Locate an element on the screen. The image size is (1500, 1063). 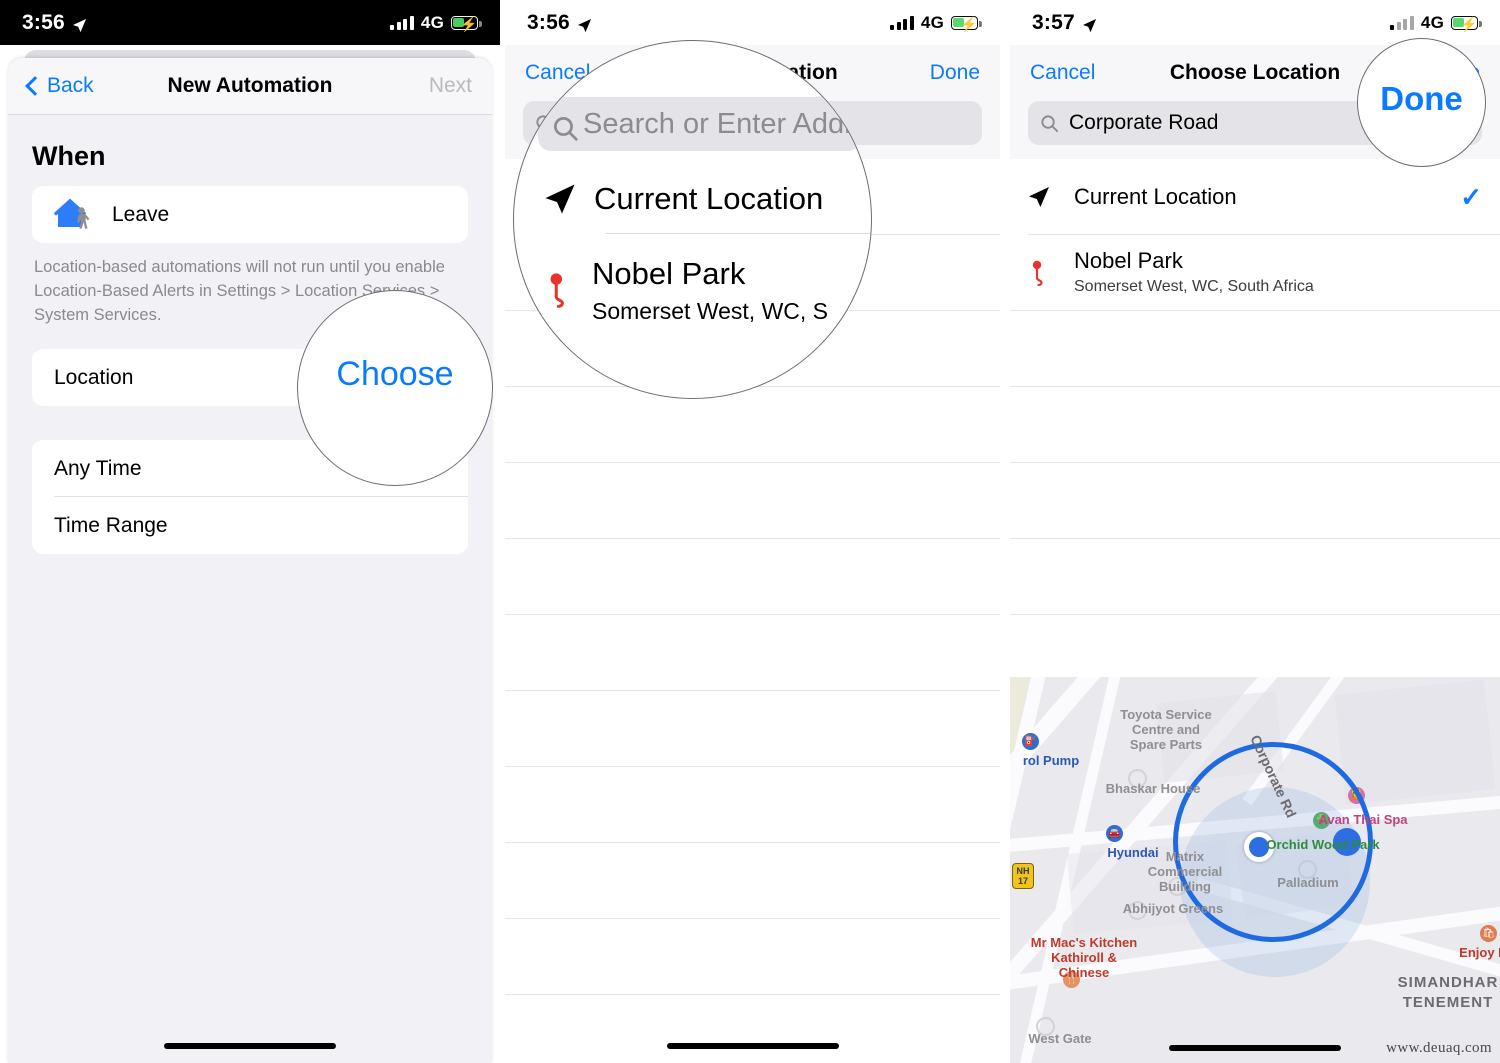
map-label: rol Pump is located at coordinates (1051, 760).